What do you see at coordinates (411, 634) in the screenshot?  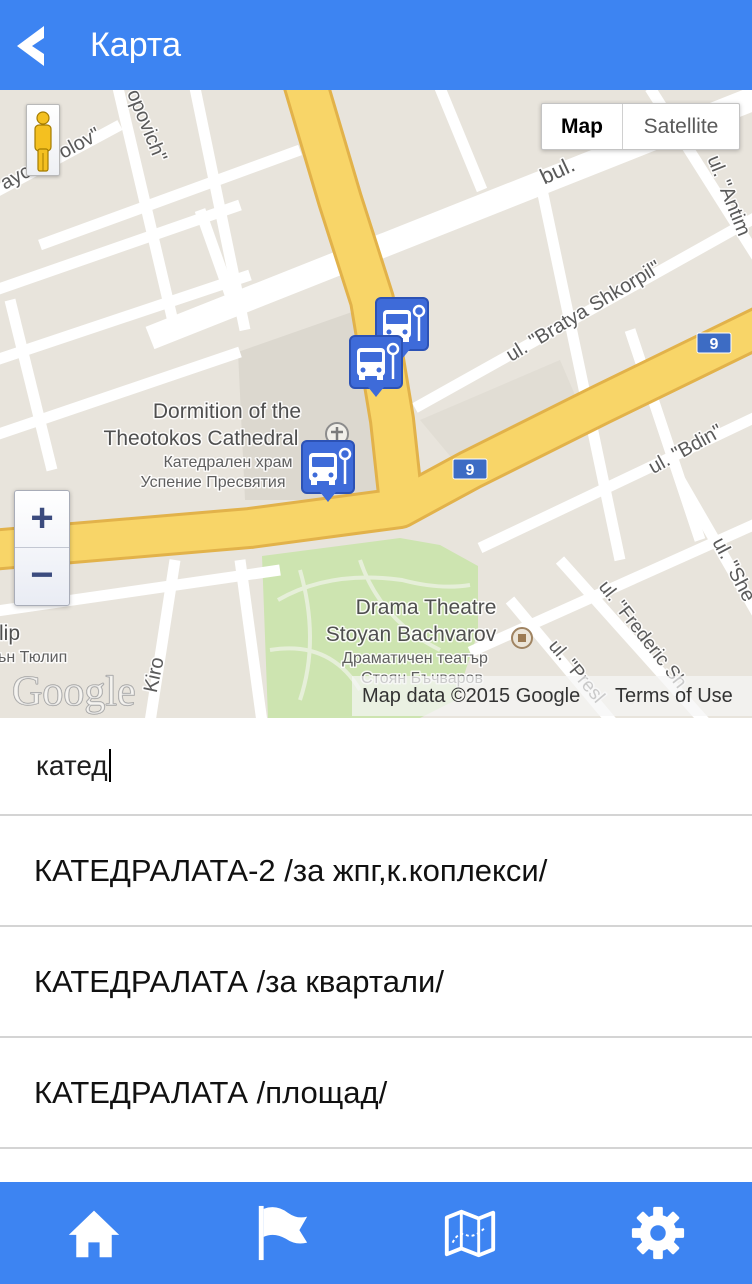 I see `theatre-label-en-2: Stoyan Bachvarov` at bounding box center [411, 634].